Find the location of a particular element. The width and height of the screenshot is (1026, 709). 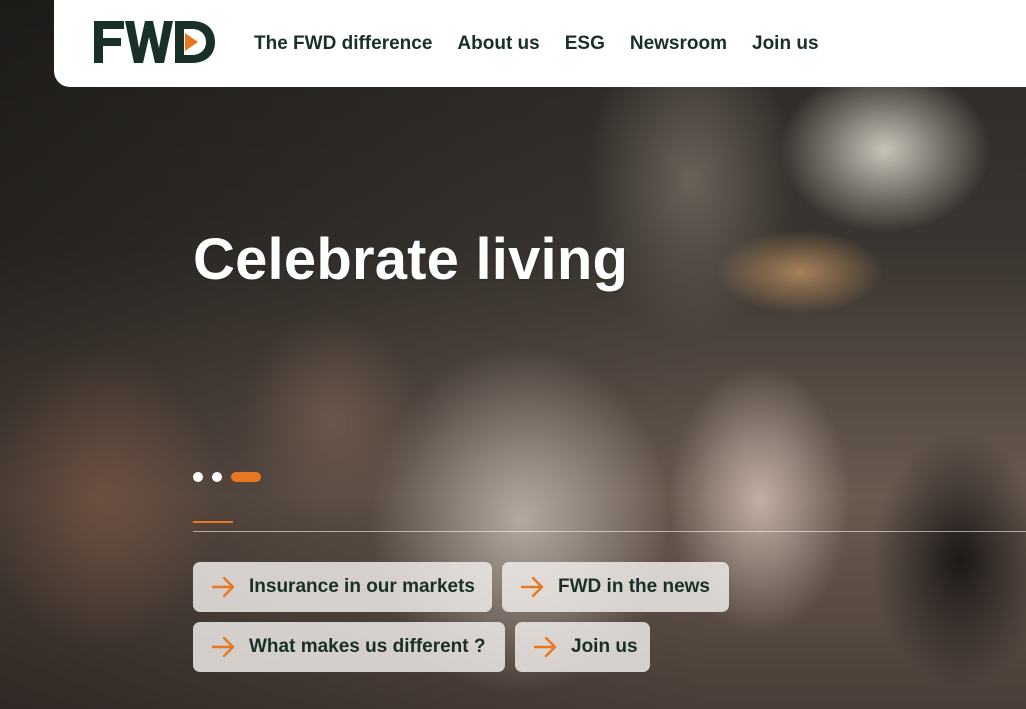

chip-label: Insurance in our markets is located at coordinates (362, 586).